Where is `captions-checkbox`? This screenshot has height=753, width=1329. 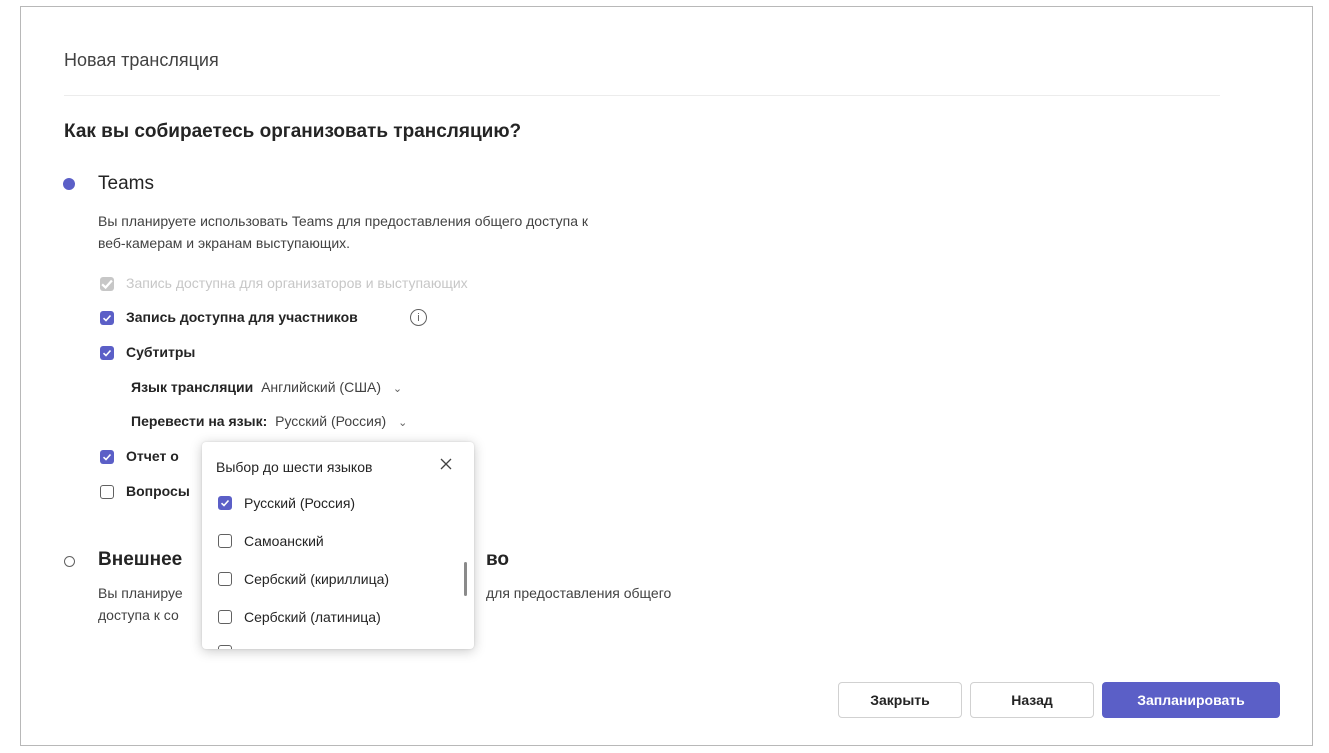
captions-checkbox is located at coordinates (107, 353).